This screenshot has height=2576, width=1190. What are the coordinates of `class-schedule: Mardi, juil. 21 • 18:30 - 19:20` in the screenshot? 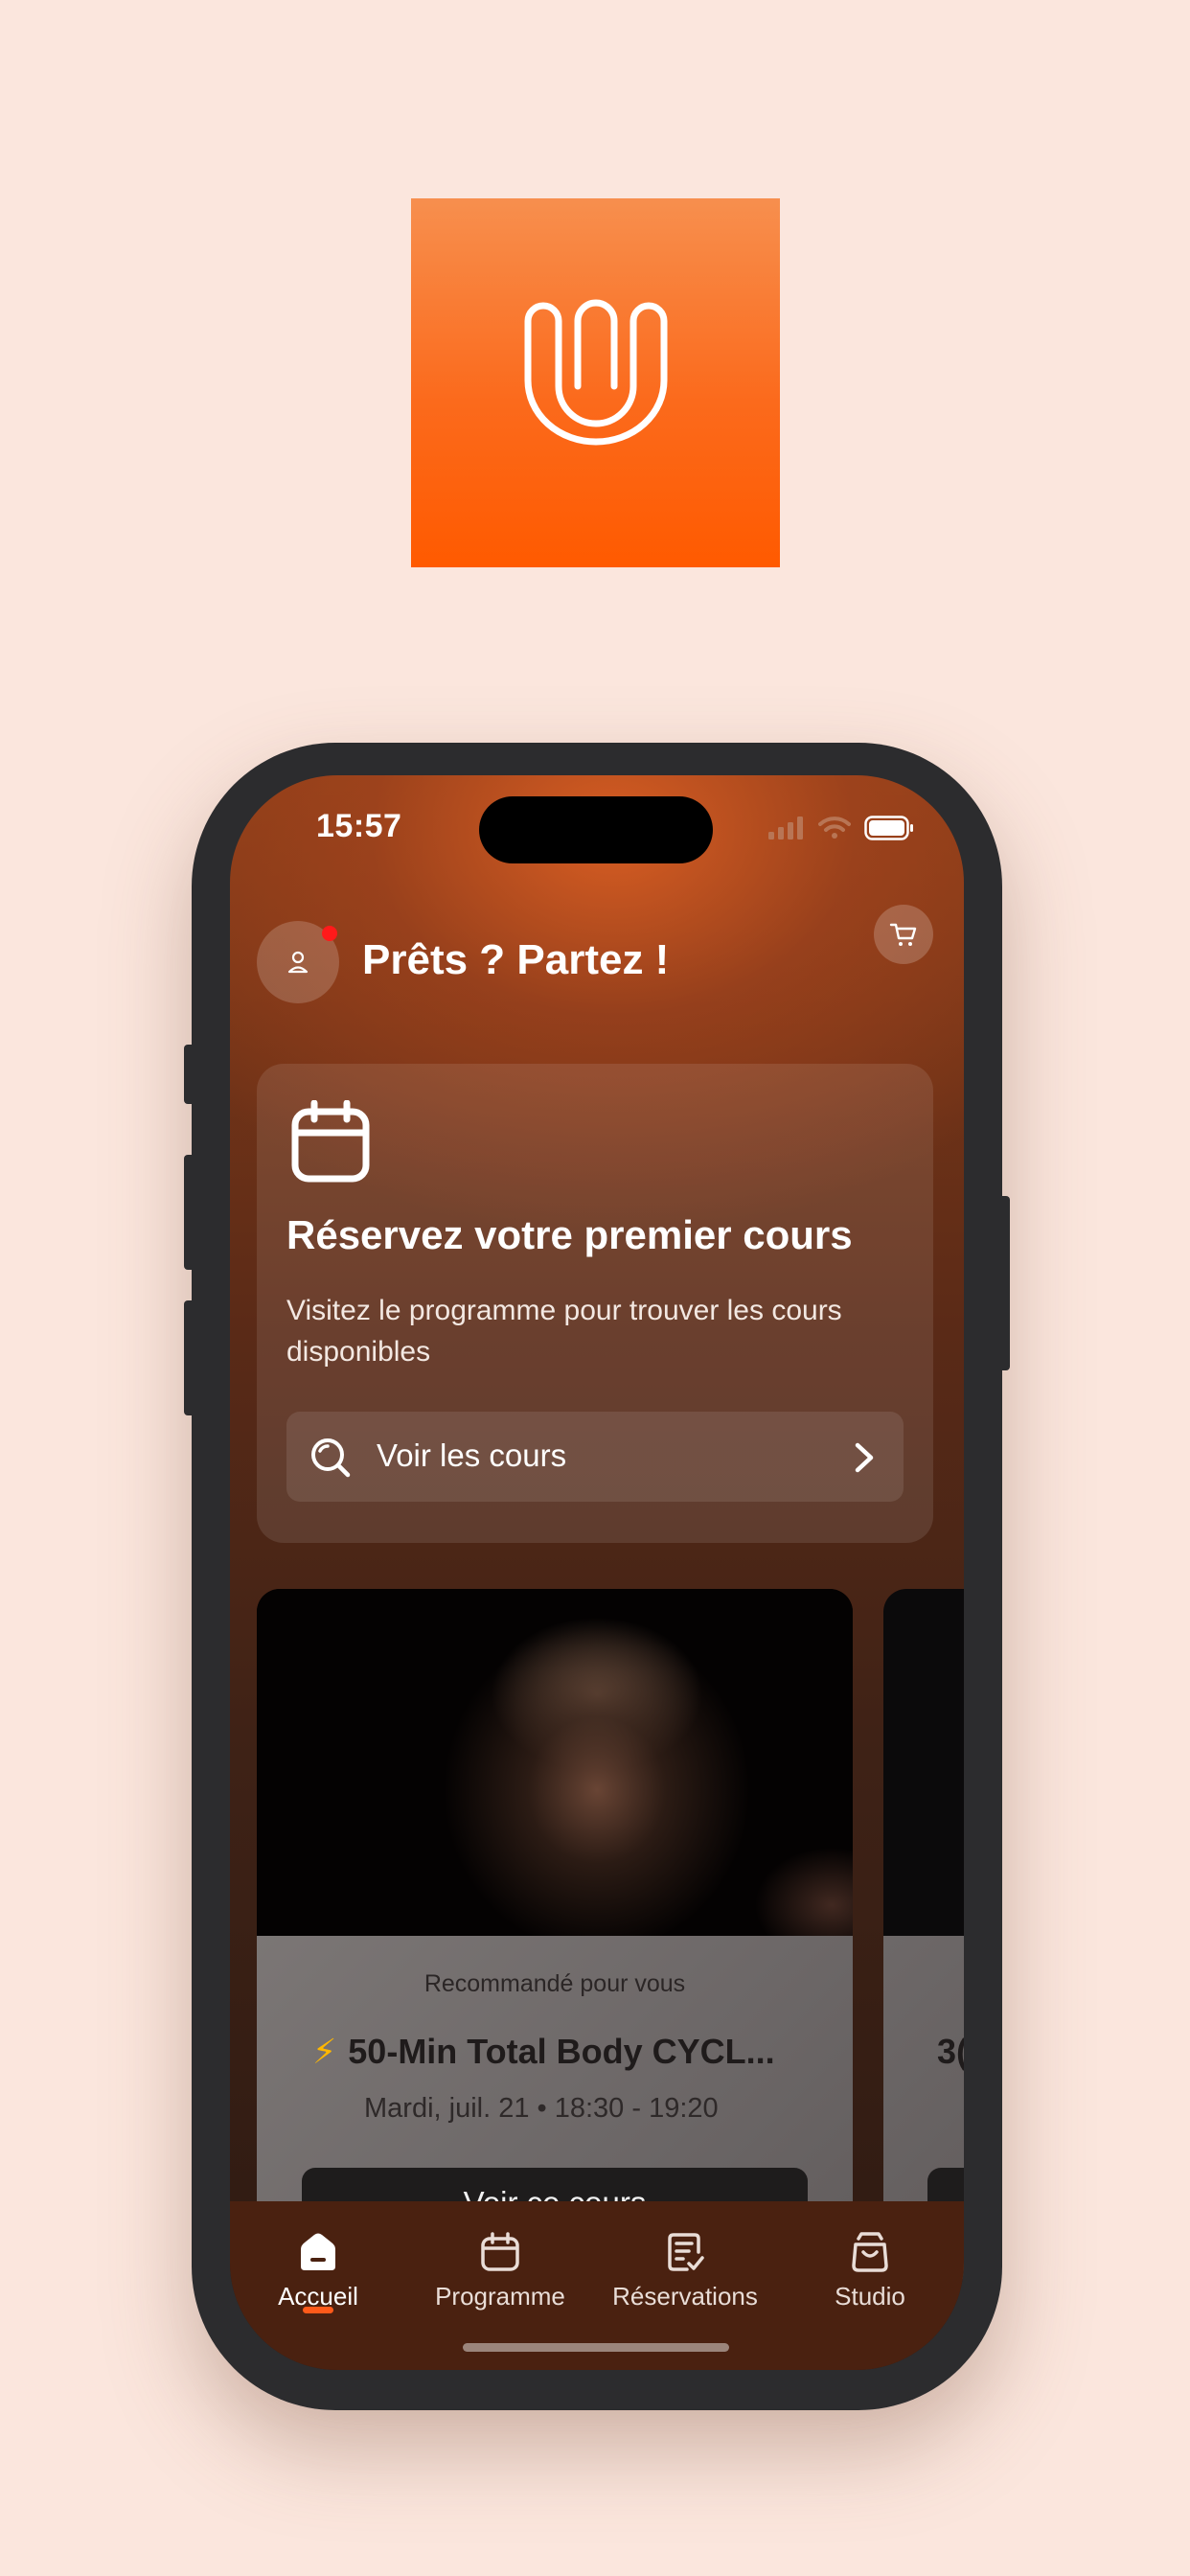 It's located at (542, 2108).